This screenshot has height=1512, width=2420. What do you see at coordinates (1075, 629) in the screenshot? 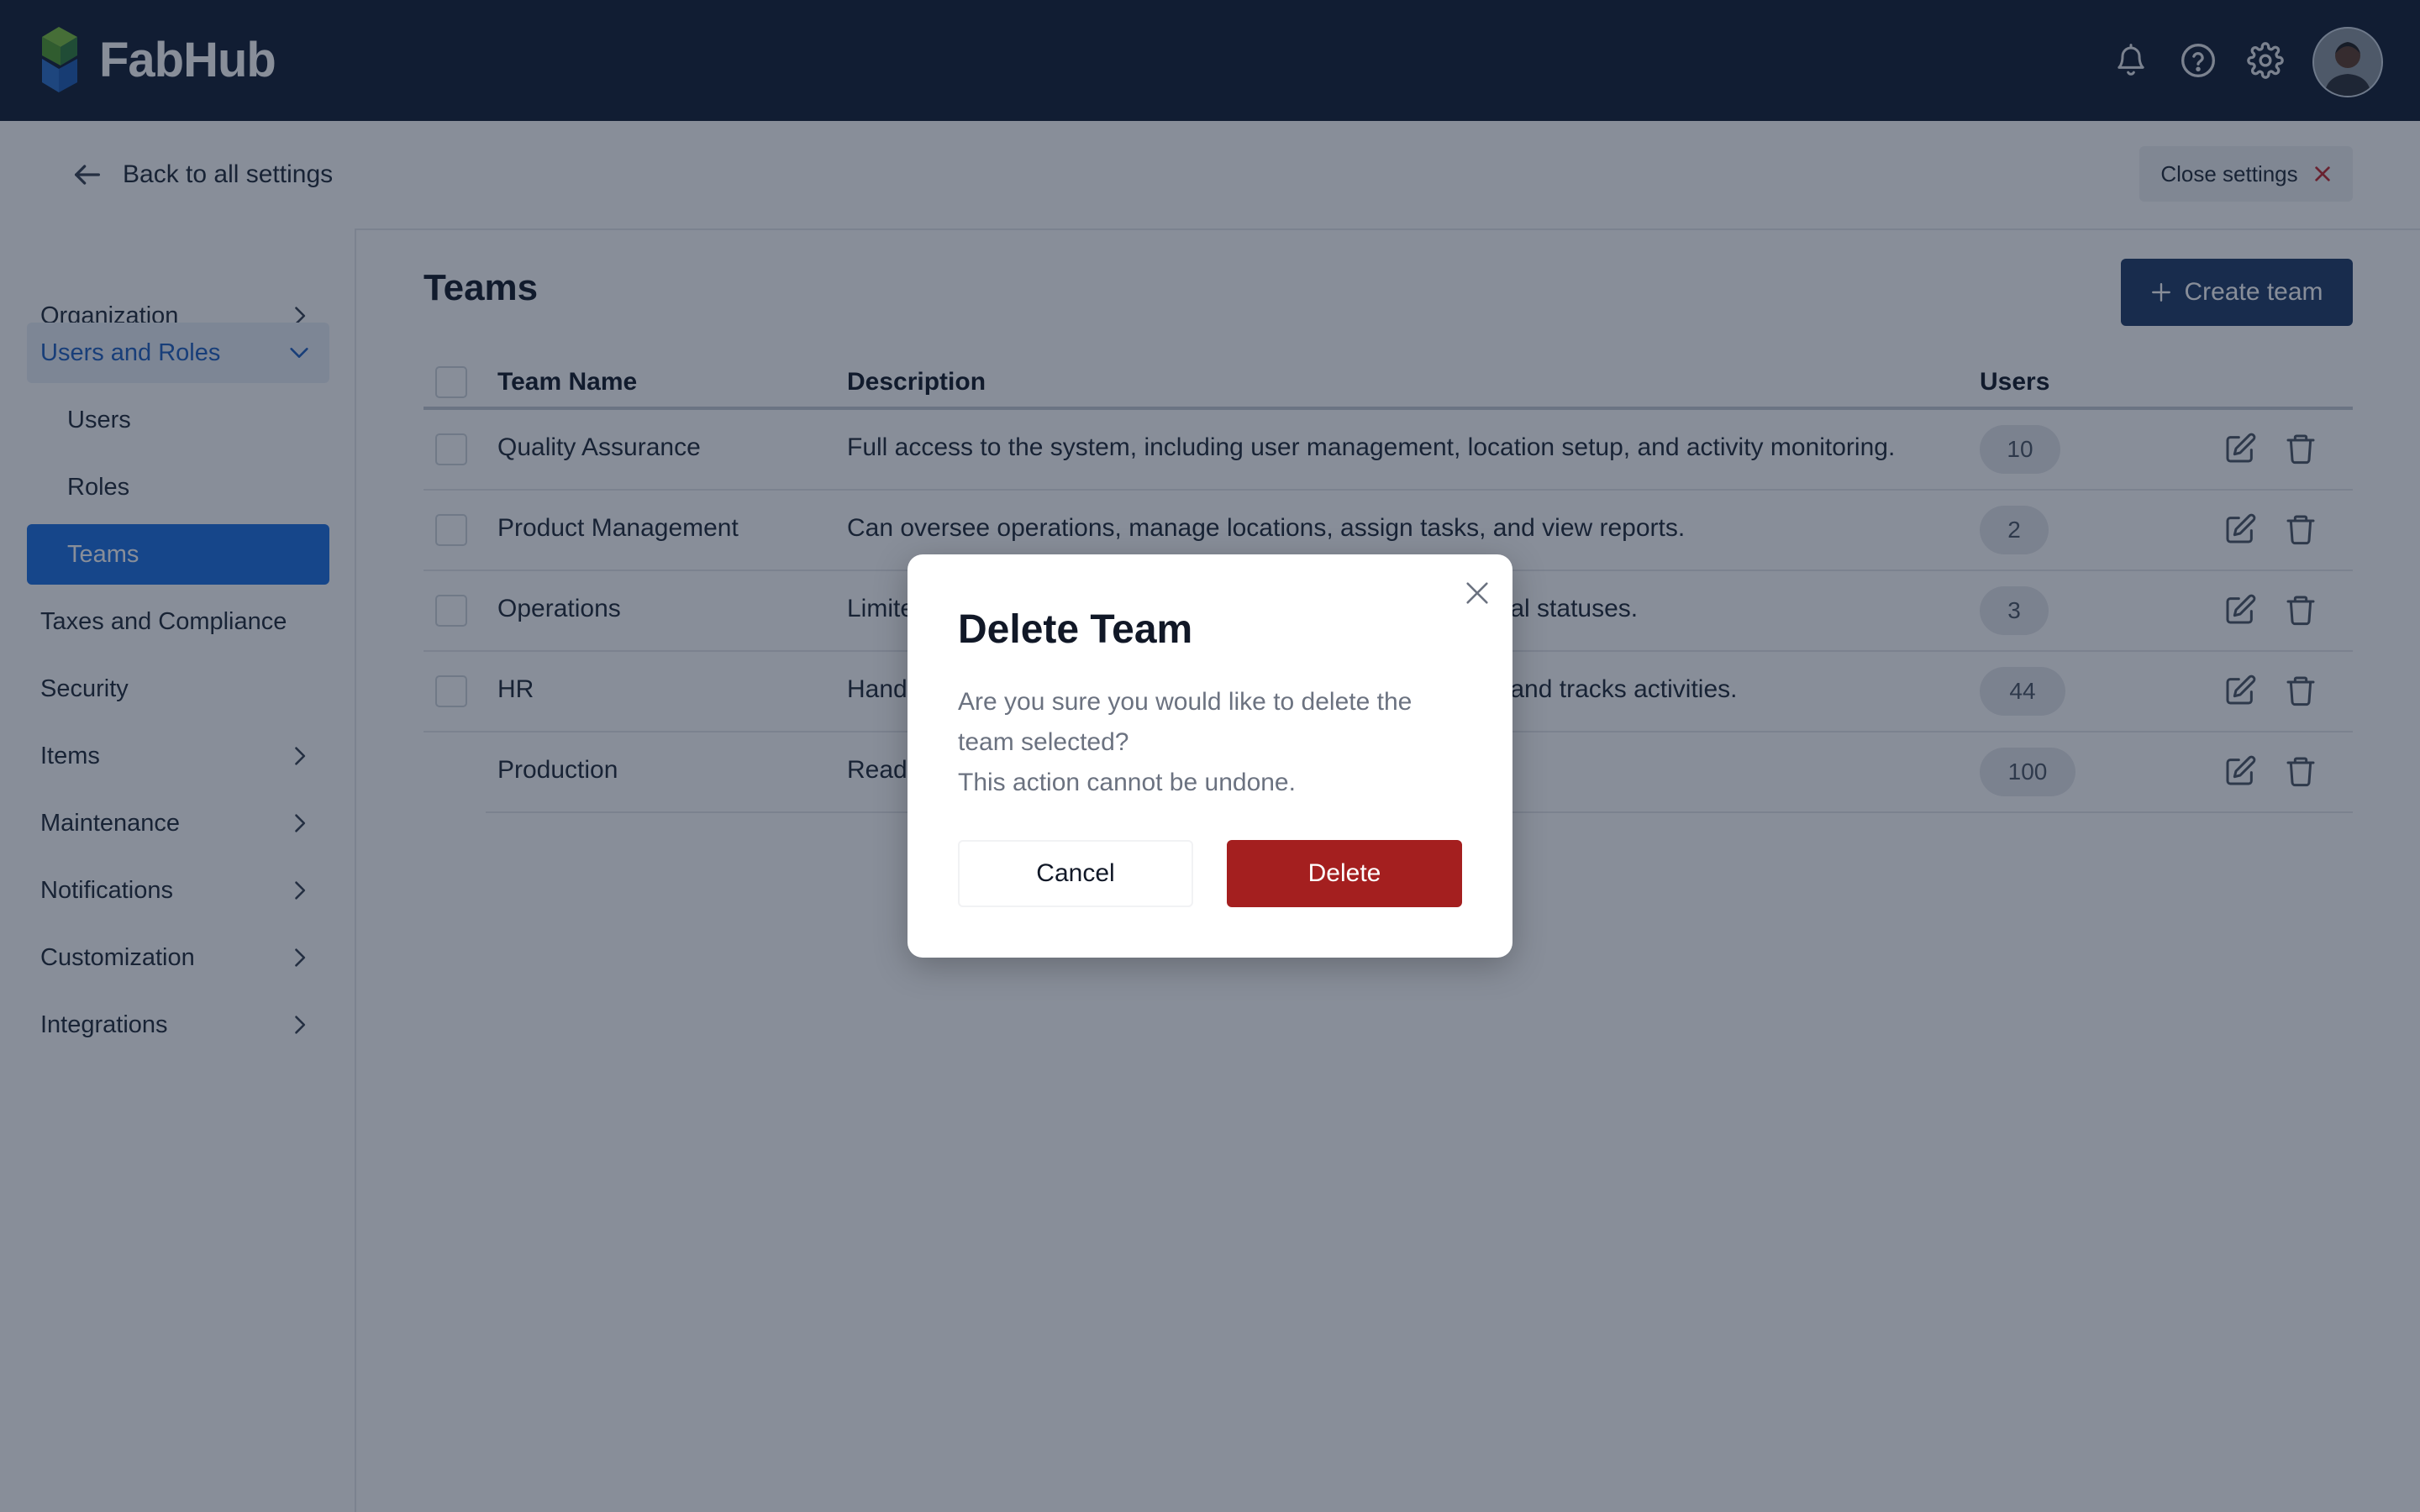
I see `dialog-title: Delete Team` at bounding box center [1075, 629].